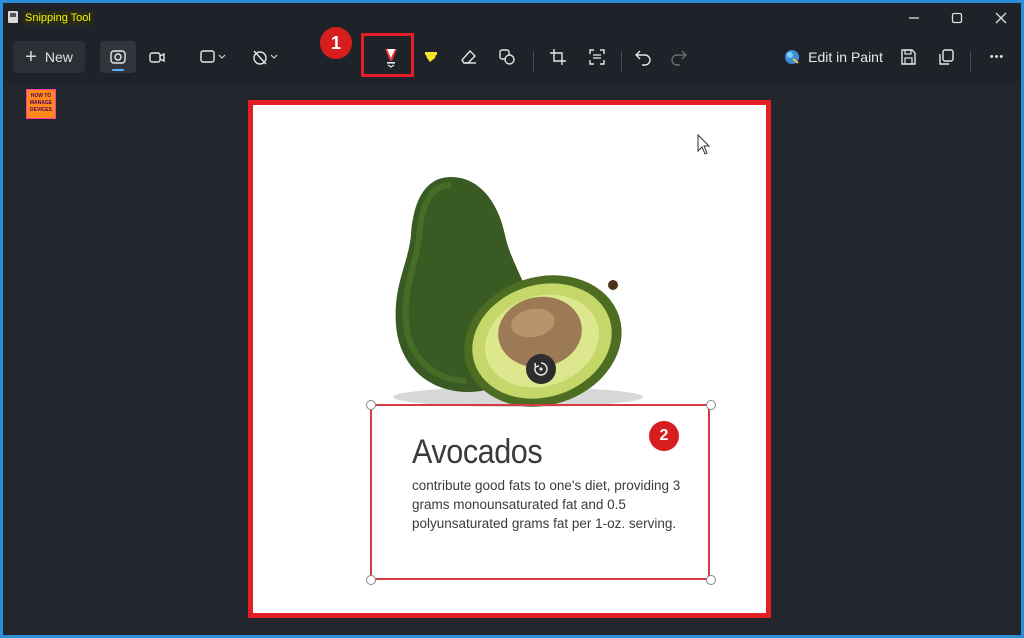 This screenshot has height=638, width=1024. Describe the element at coordinates (512, 18) in the screenshot. I see `title-bar: Snipping Tool` at that location.